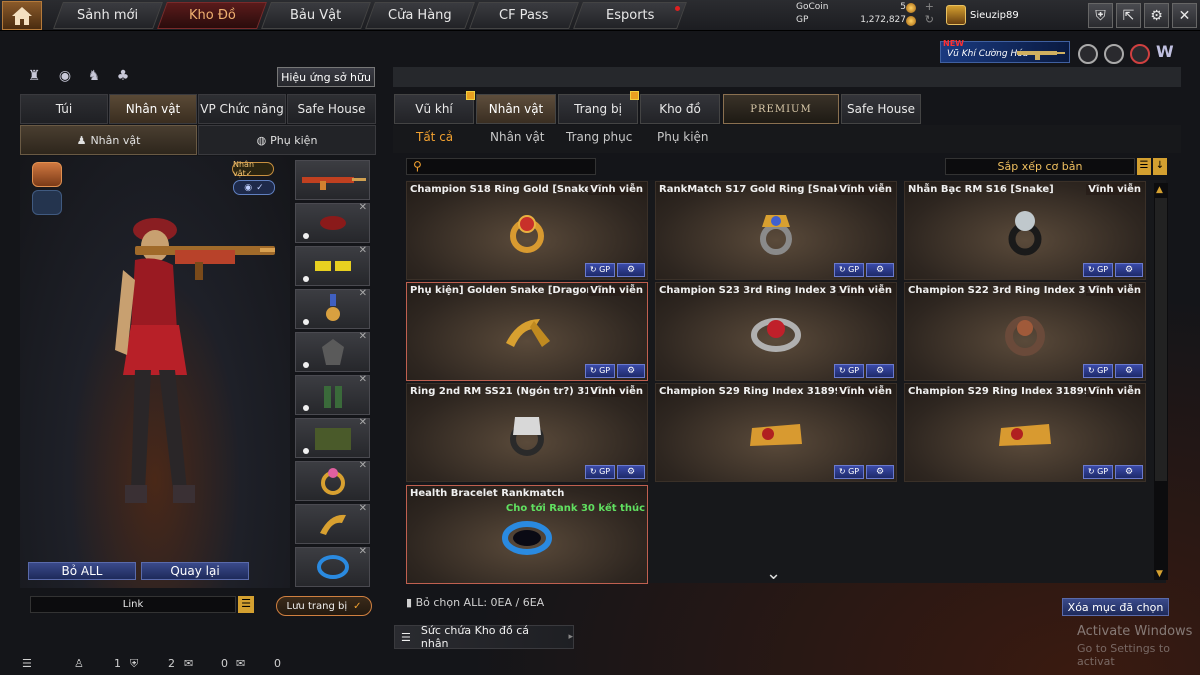  Describe the element at coordinates (332, 265) in the screenshot. I see `slot-glasses: ✕` at that location.